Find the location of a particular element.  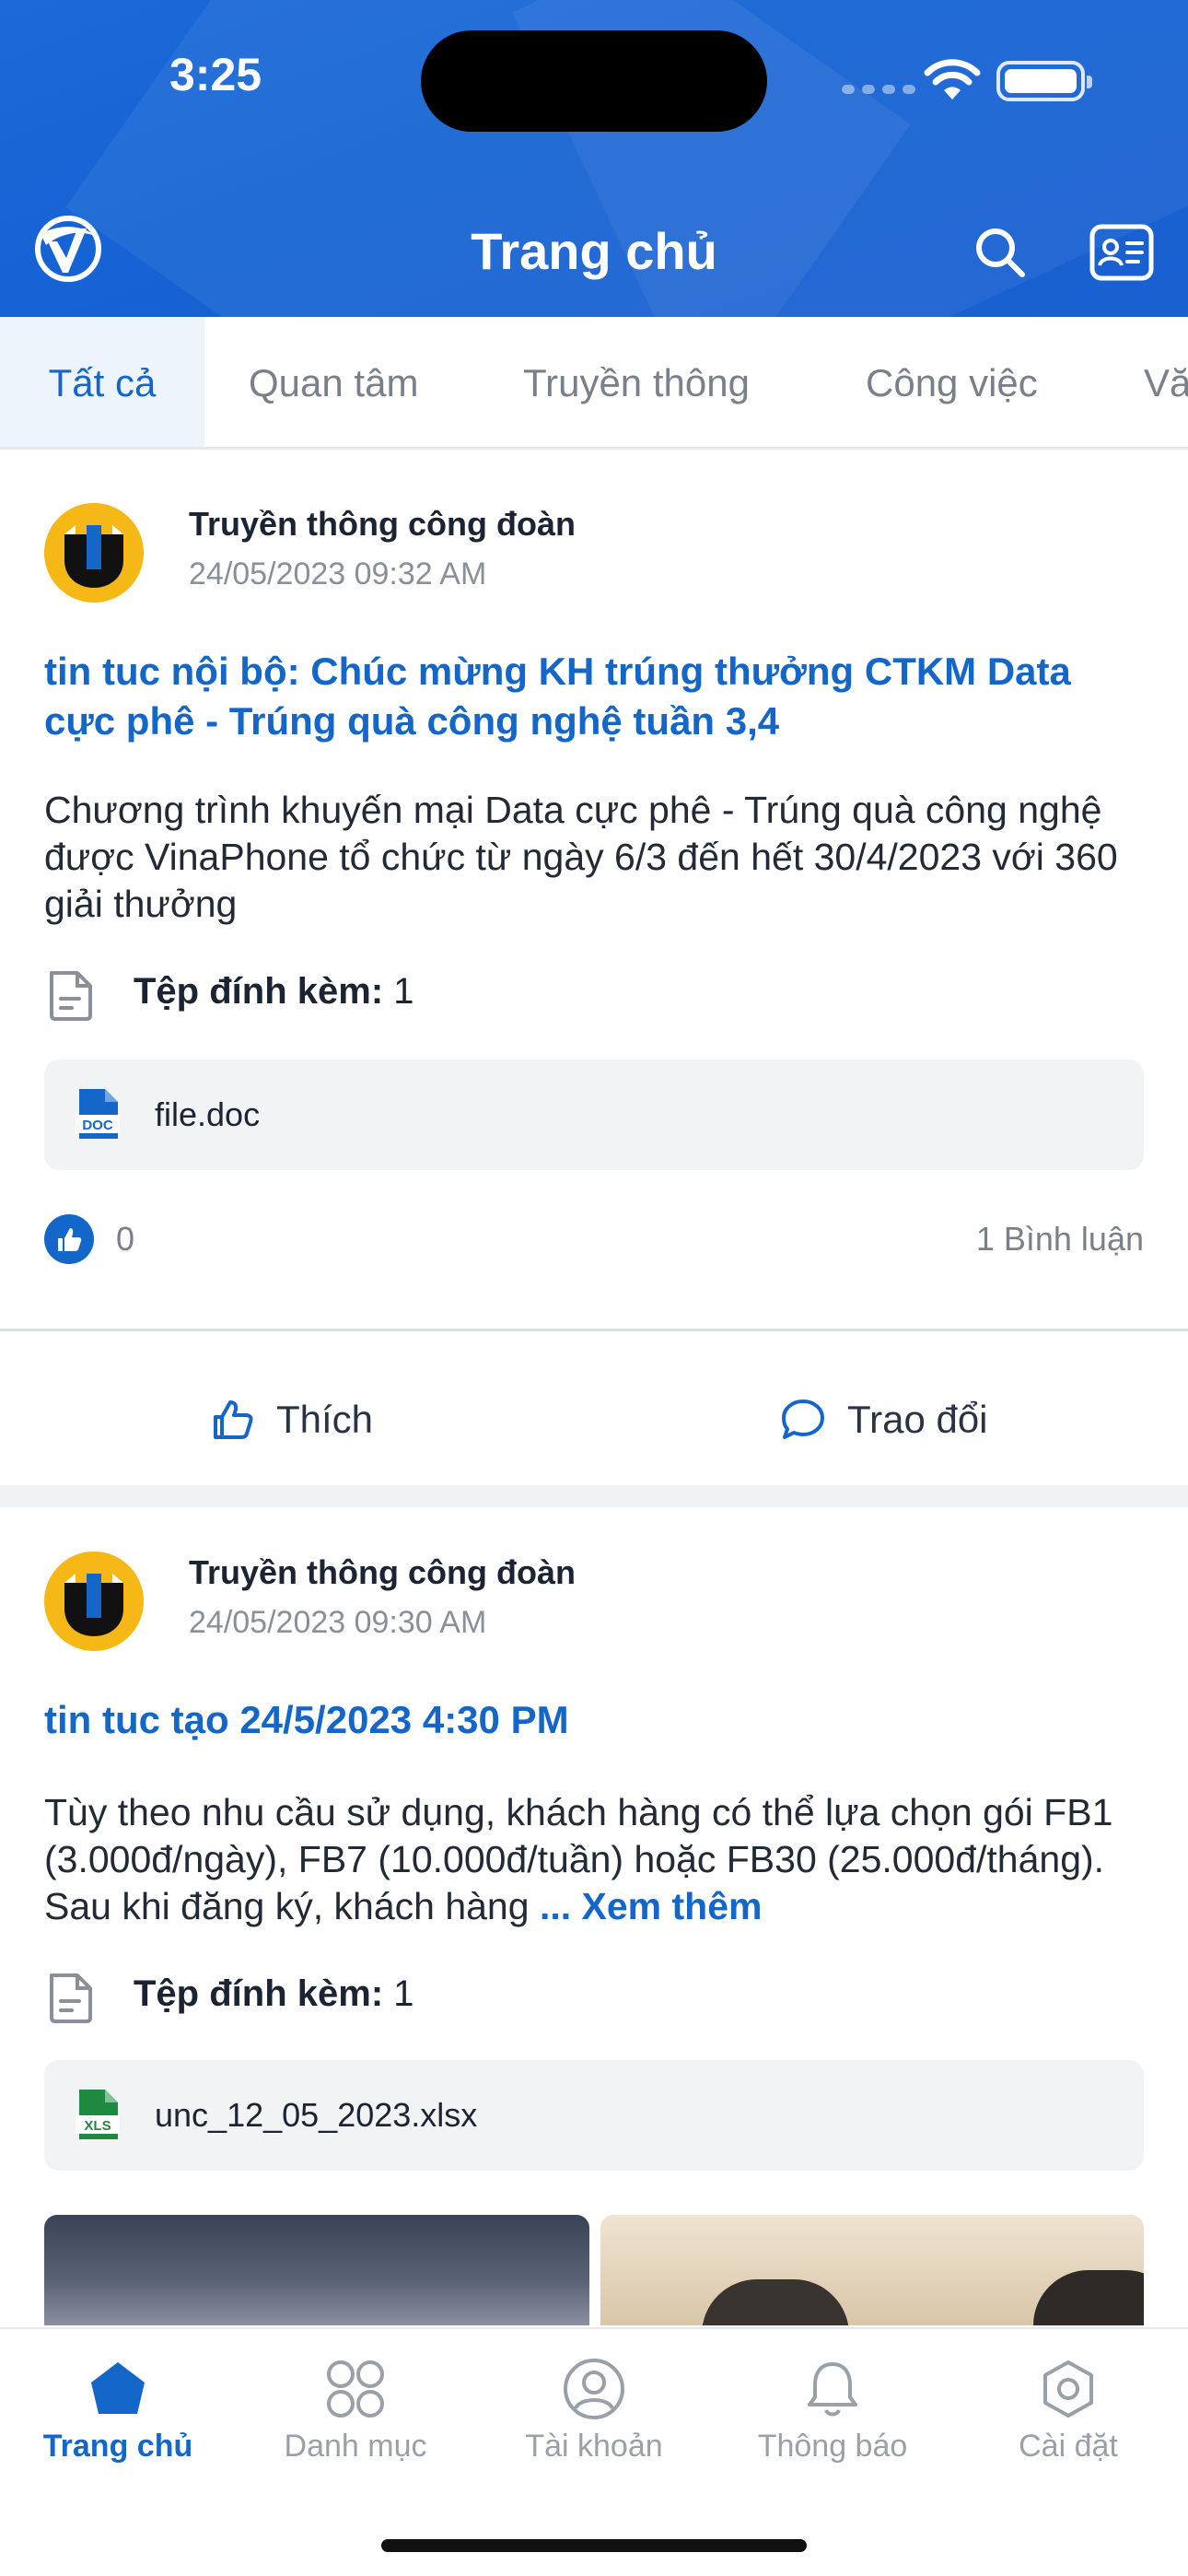

nav-settings: Cài đặt is located at coordinates (1068, 2411).